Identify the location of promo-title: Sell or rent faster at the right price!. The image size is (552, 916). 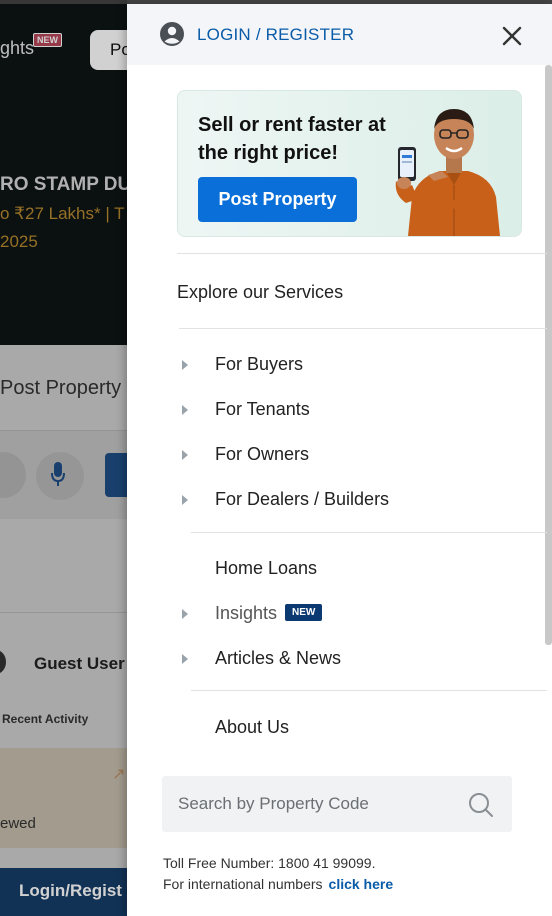
(292, 139).